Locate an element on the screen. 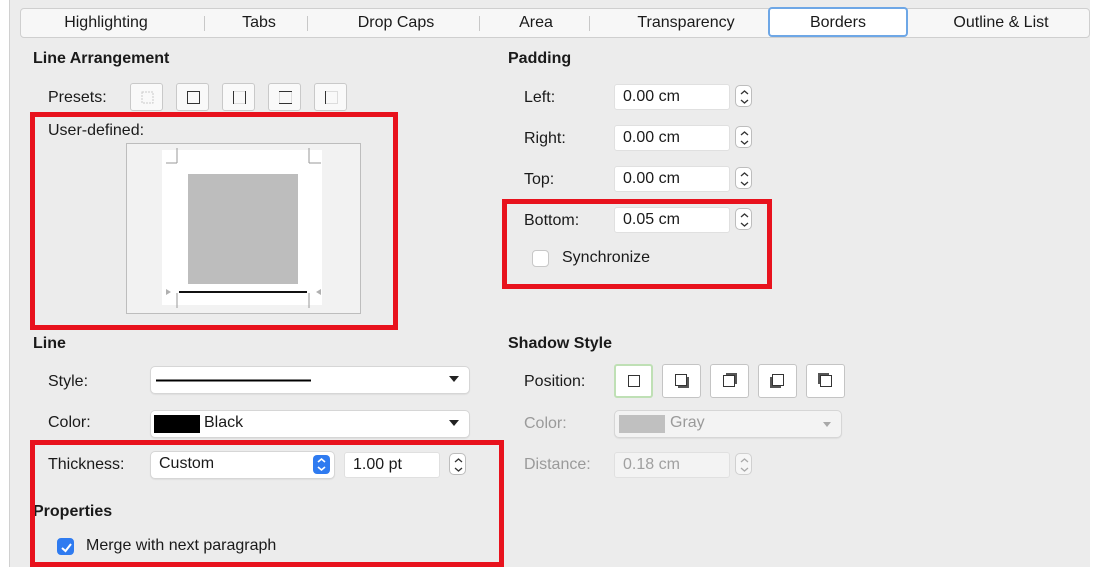 The height and width of the screenshot is (567, 1100). preset-left-icon is located at coordinates (331, 97).